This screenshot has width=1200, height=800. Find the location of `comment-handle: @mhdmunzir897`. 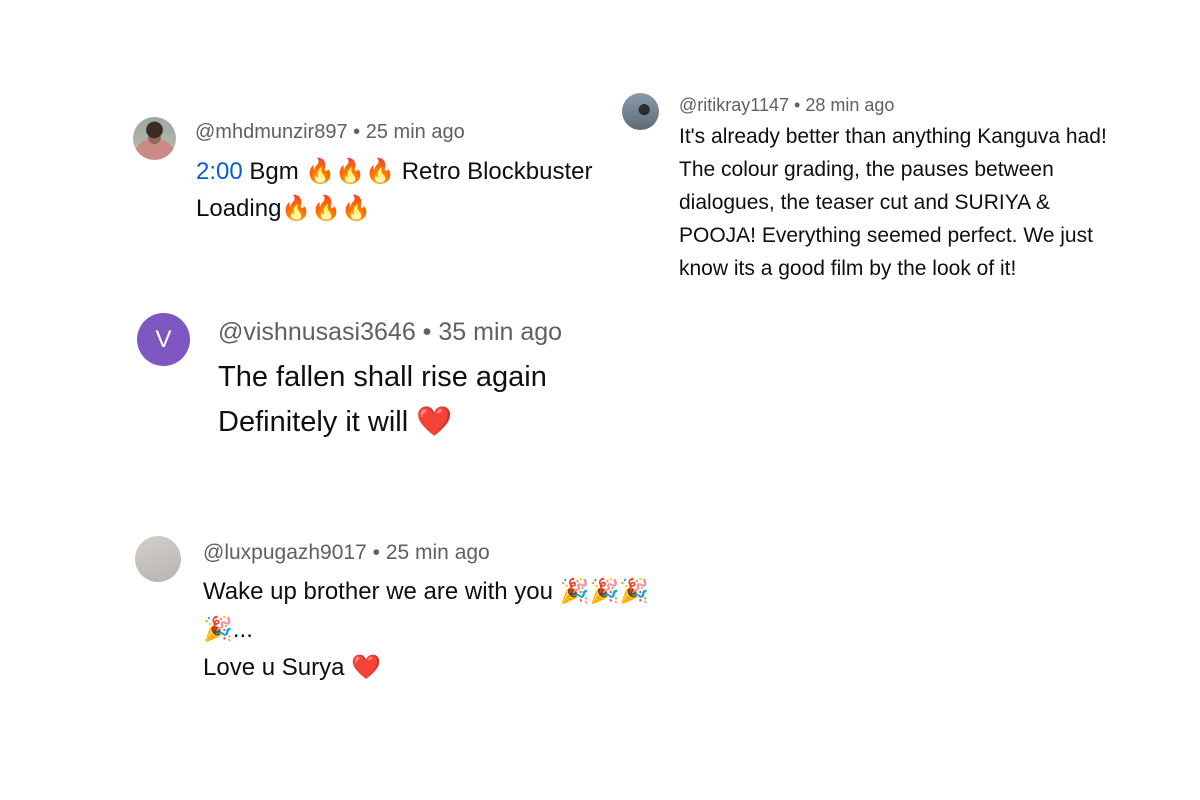

comment-handle: @mhdmunzir897 is located at coordinates (271, 132).